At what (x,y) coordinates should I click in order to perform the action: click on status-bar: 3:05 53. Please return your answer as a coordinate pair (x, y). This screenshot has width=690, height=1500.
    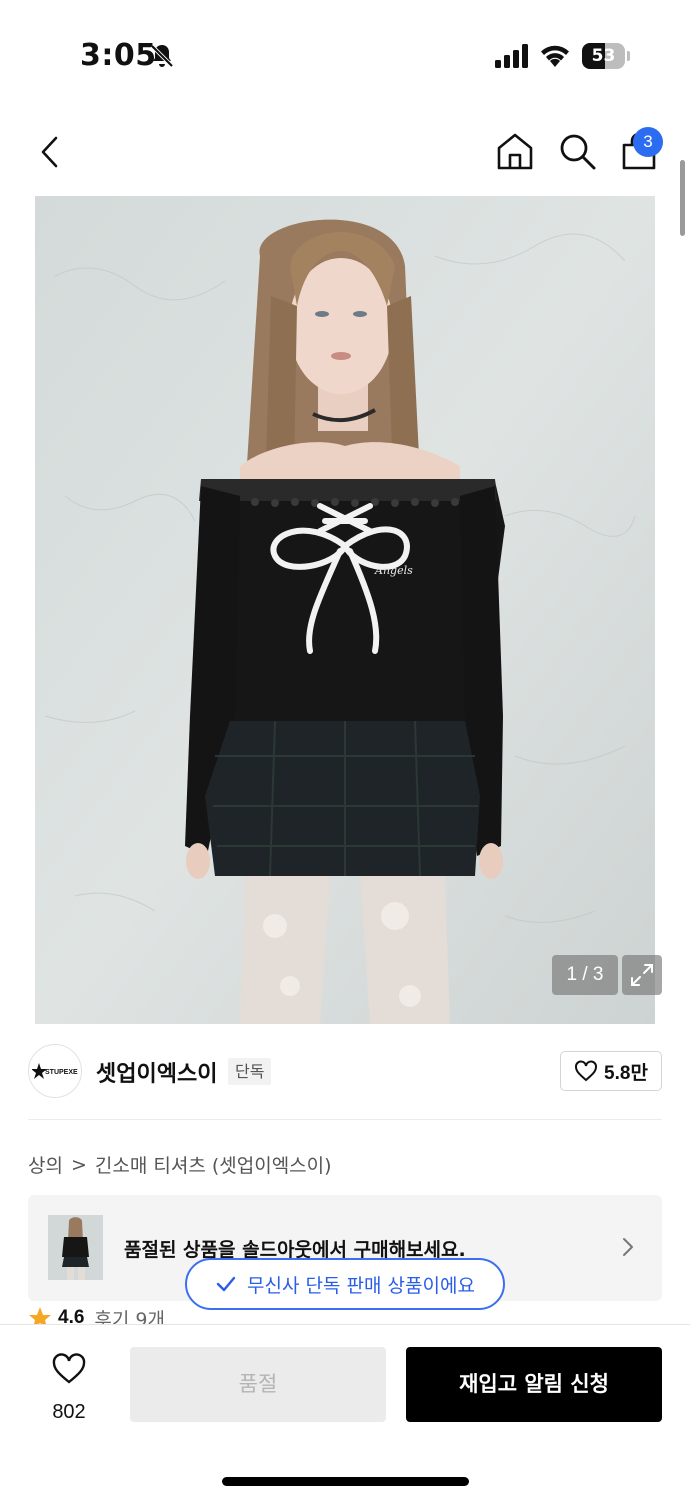
    Looking at the image, I should click on (345, 55).